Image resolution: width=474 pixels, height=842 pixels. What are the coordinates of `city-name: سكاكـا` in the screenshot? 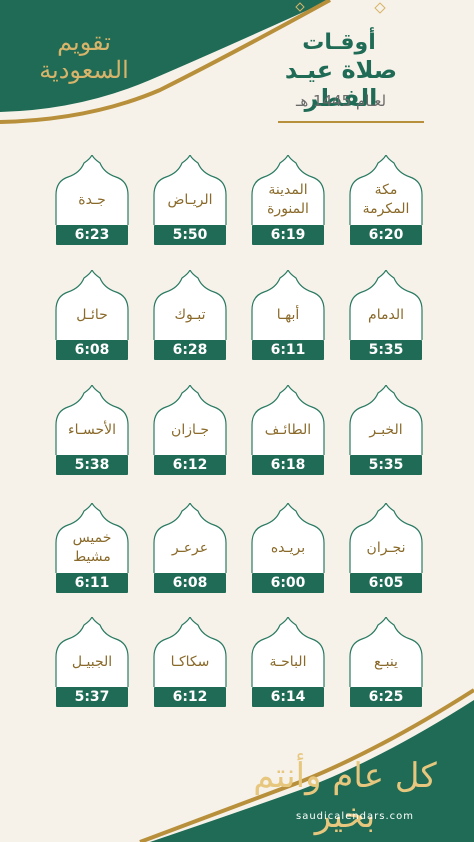 It's located at (190, 661).